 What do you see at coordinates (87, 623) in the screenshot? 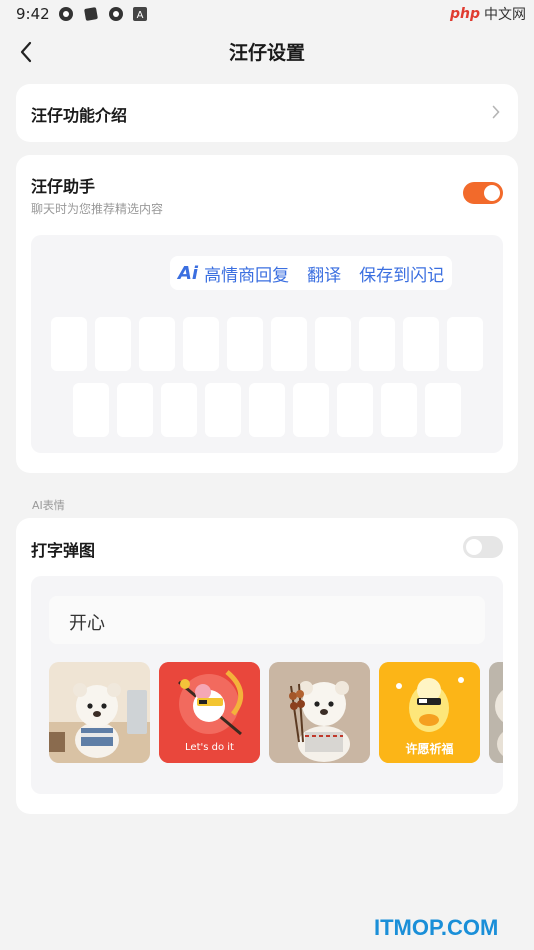
I see `preview-input-text: 开心` at bounding box center [87, 623].